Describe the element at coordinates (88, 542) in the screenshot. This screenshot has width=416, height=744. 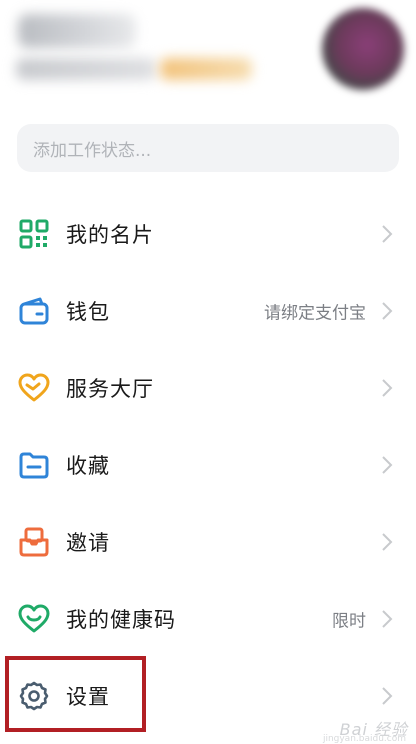
I see `menu-item-label: 邀请` at that location.